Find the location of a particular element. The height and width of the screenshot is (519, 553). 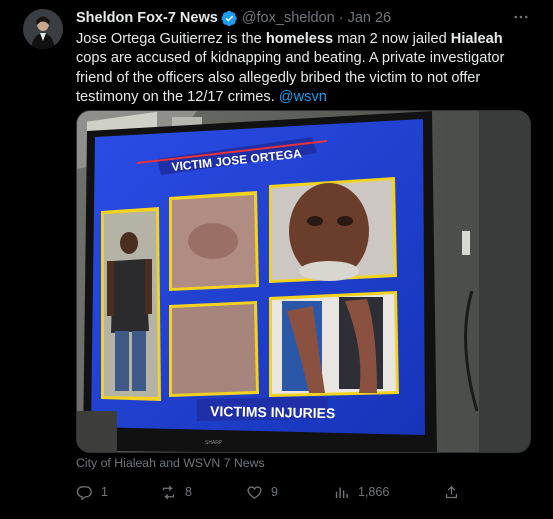

author-handle: @fox_sheldon is located at coordinates (288, 18).